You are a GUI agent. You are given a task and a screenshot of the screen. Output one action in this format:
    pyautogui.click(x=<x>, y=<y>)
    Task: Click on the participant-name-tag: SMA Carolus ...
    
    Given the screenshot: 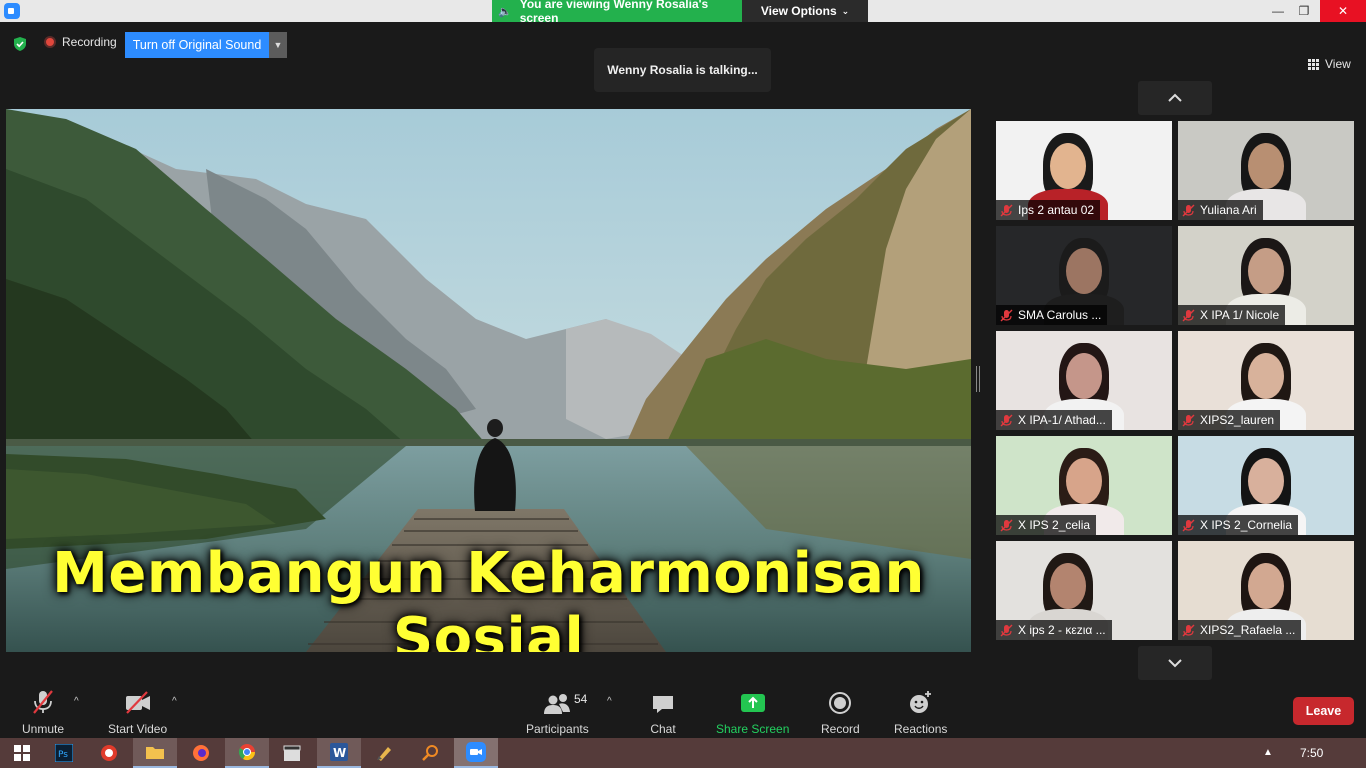 What is the action you would take?
    pyautogui.click(x=1052, y=315)
    